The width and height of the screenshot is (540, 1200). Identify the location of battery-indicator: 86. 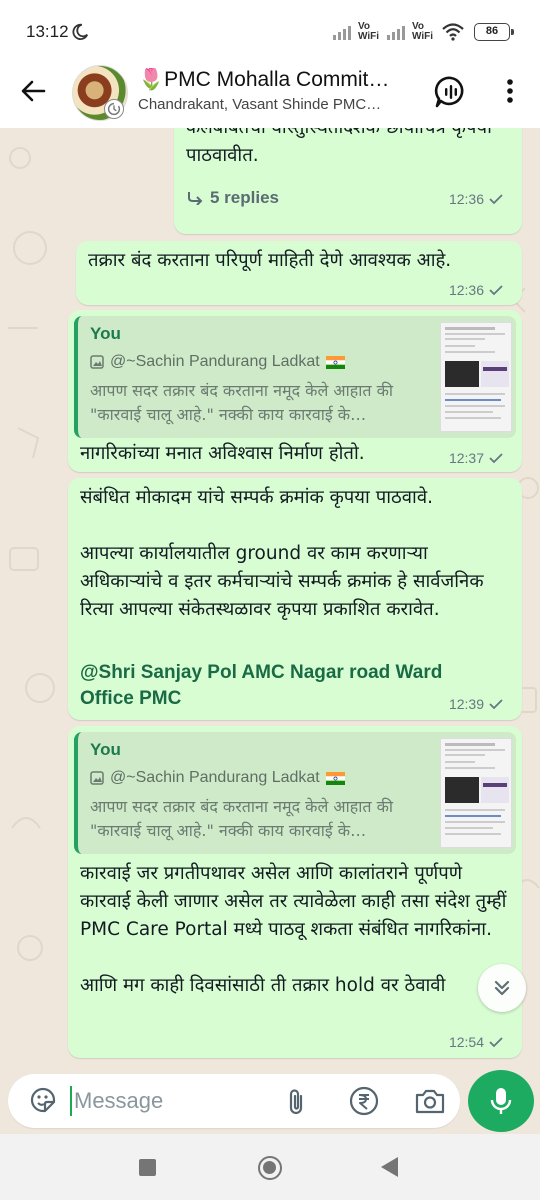
(494, 32).